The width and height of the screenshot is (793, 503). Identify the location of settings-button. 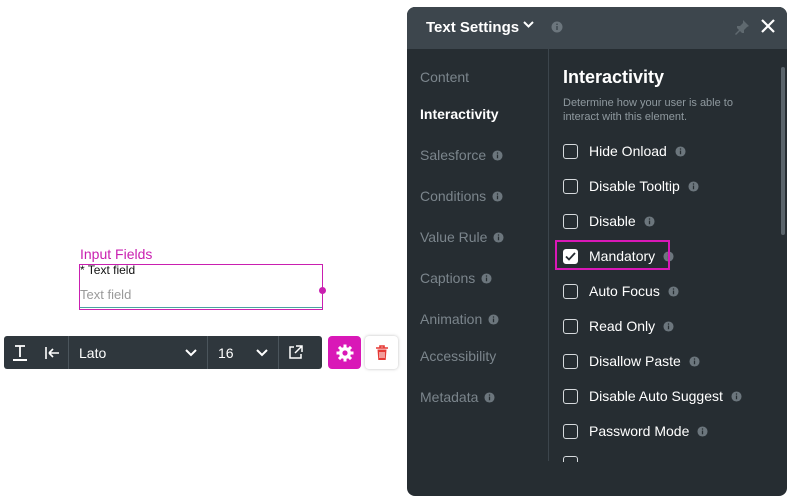
(344, 352).